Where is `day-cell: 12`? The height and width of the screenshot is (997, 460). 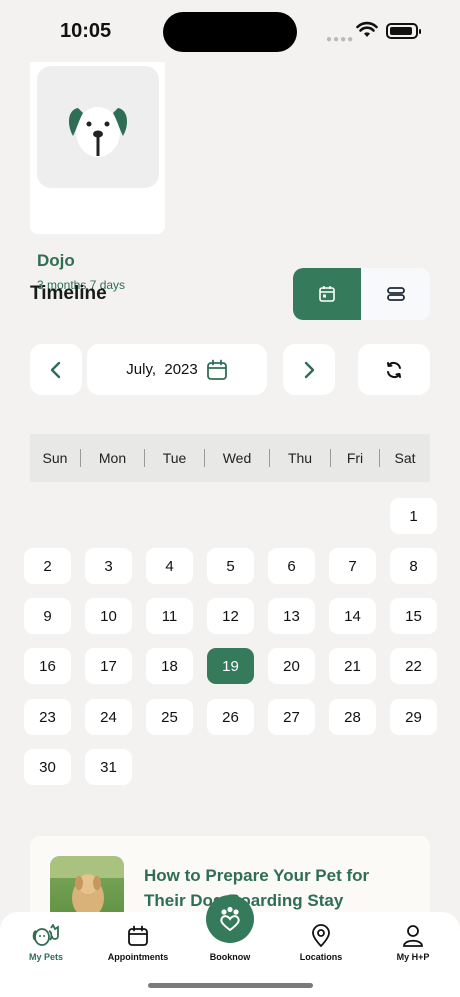
day-cell: 12 is located at coordinates (230, 616).